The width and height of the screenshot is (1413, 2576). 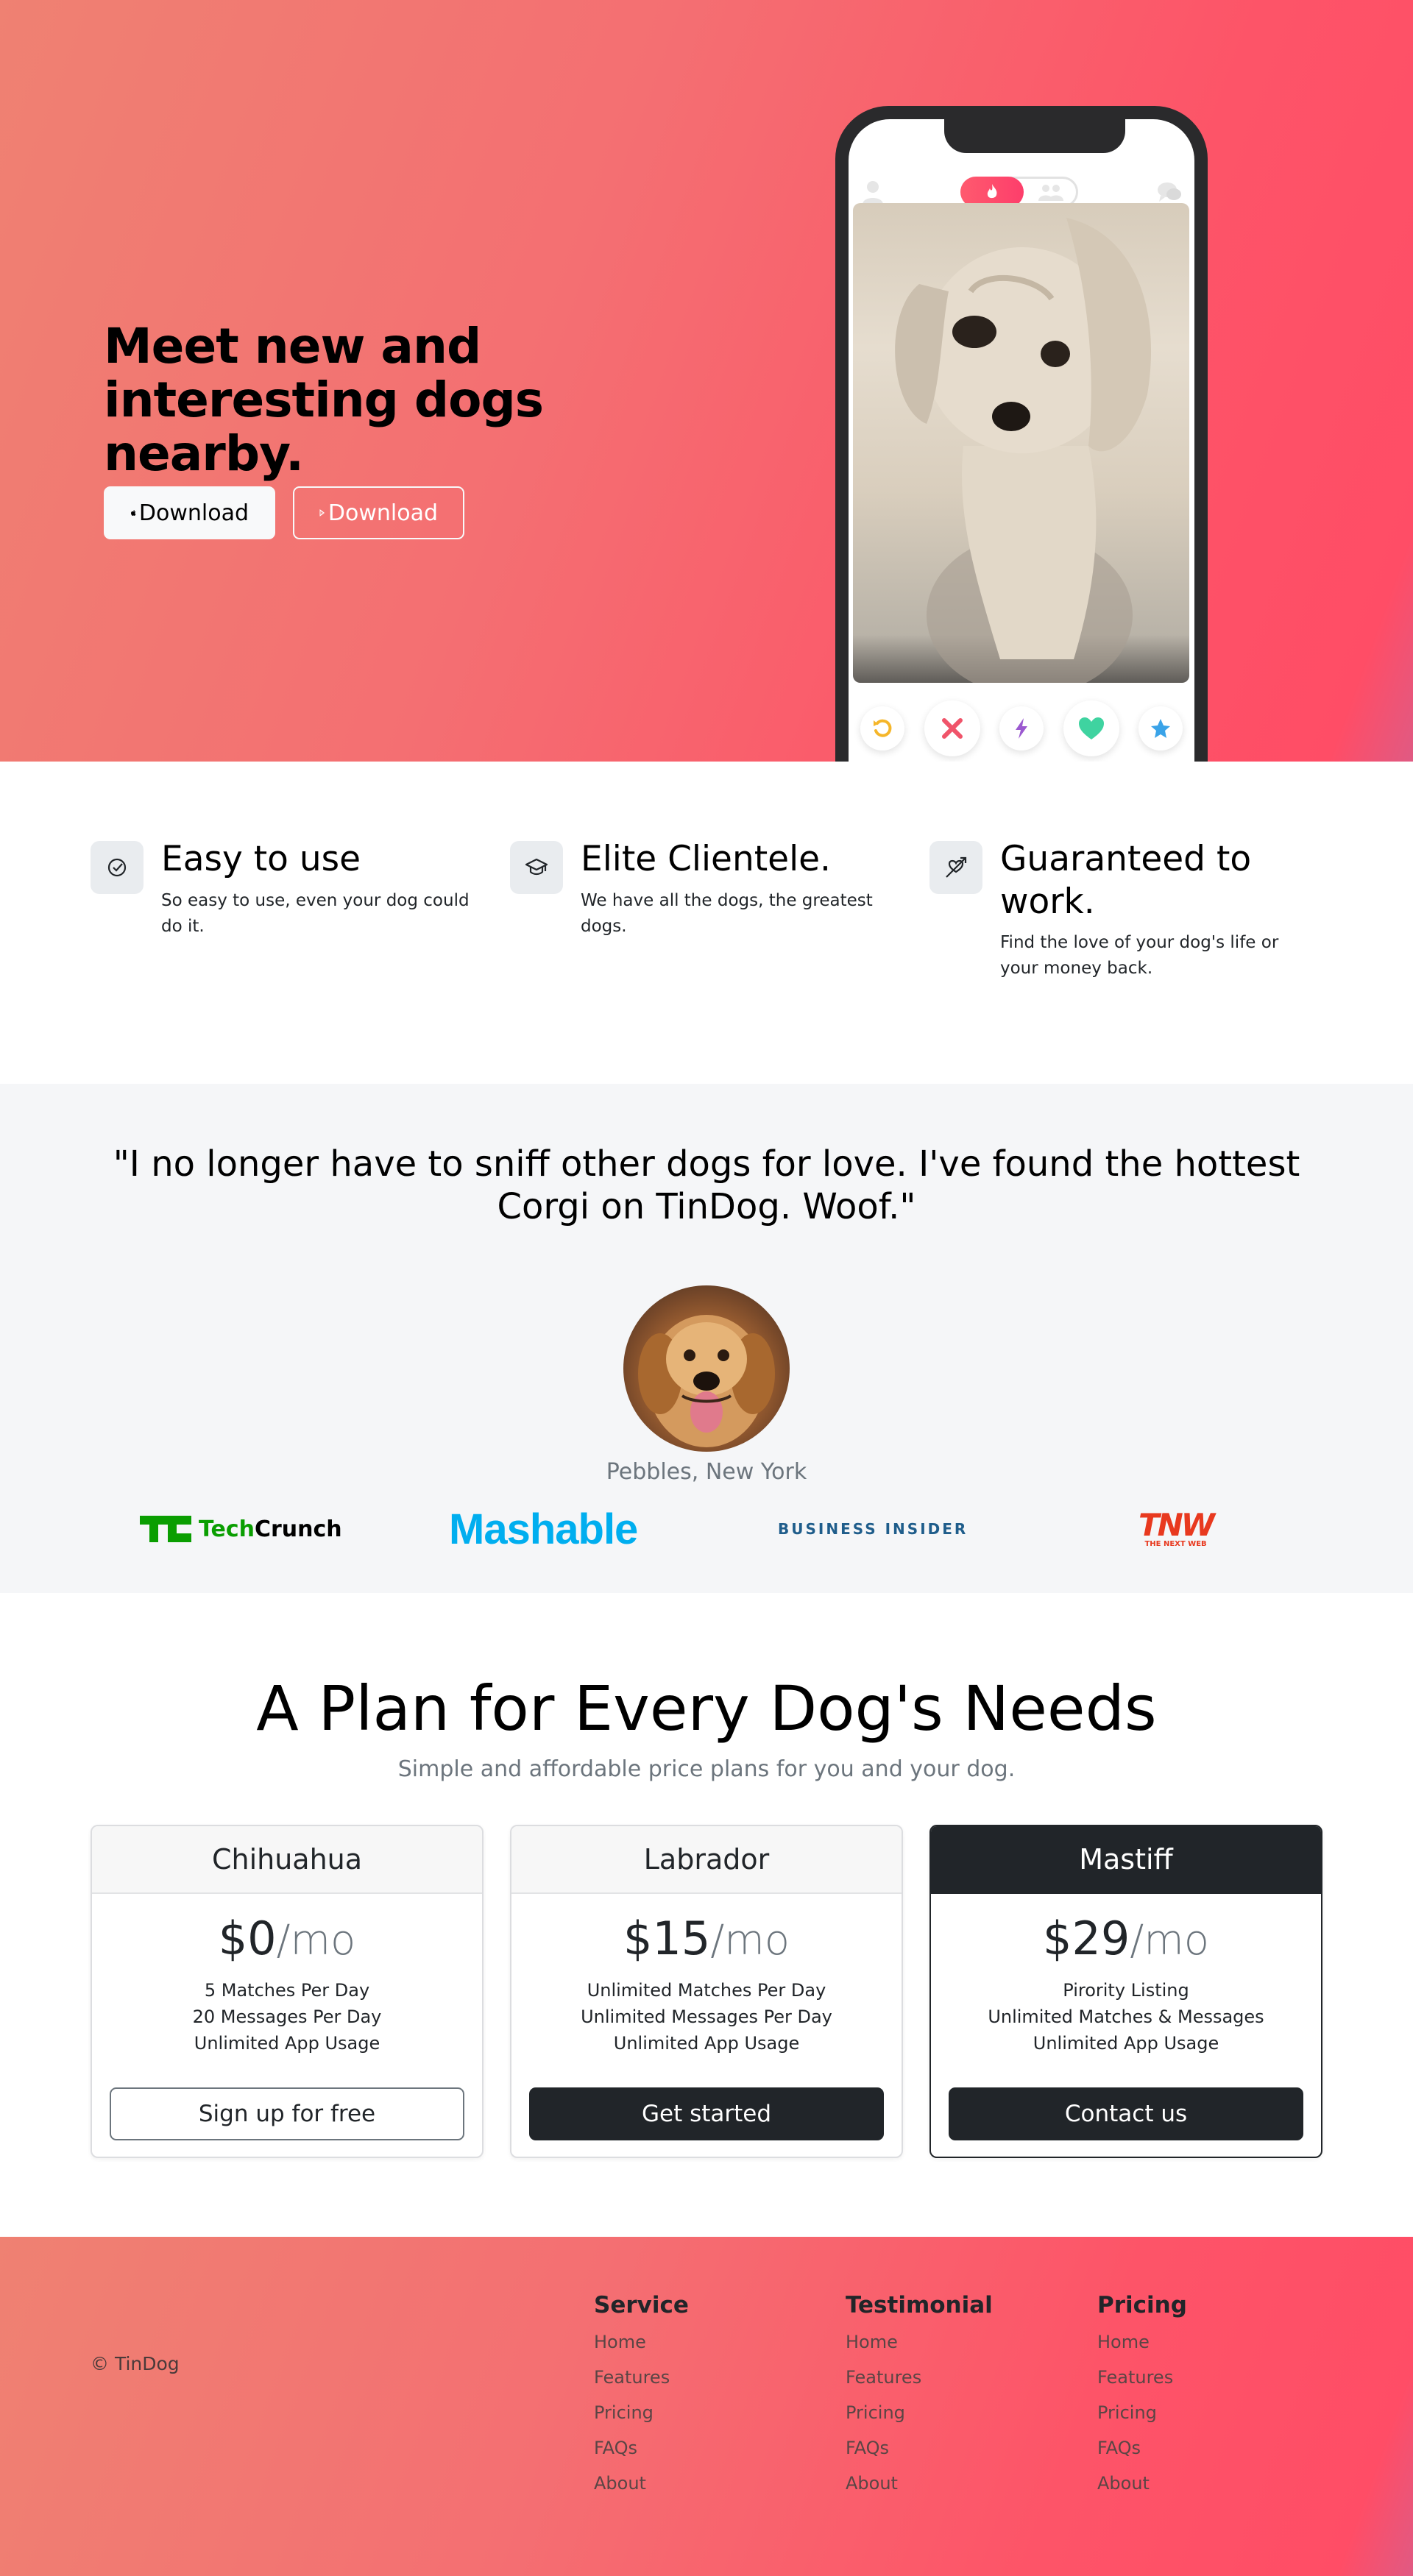 I want to click on techcrunch-logo: TechCrunch, so click(x=241, y=1529).